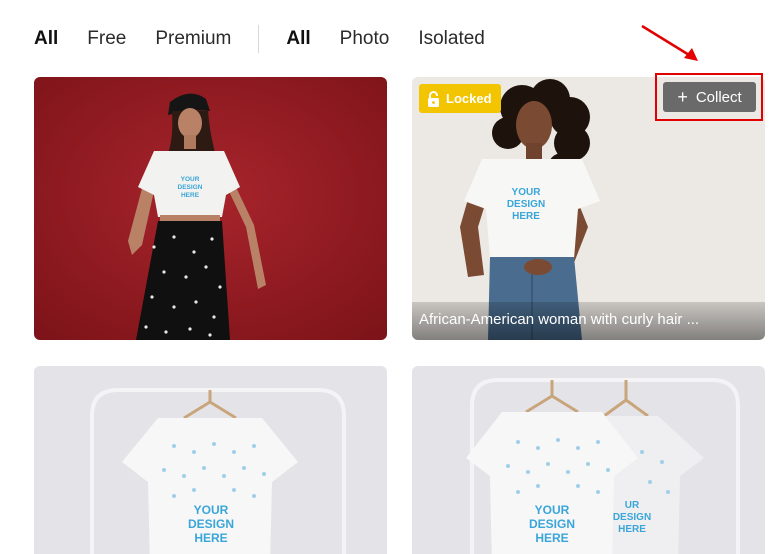  What do you see at coordinates (365, 39) in the screenshot?
I see `filter-photo: Photo` at bounding box center [365, 39].